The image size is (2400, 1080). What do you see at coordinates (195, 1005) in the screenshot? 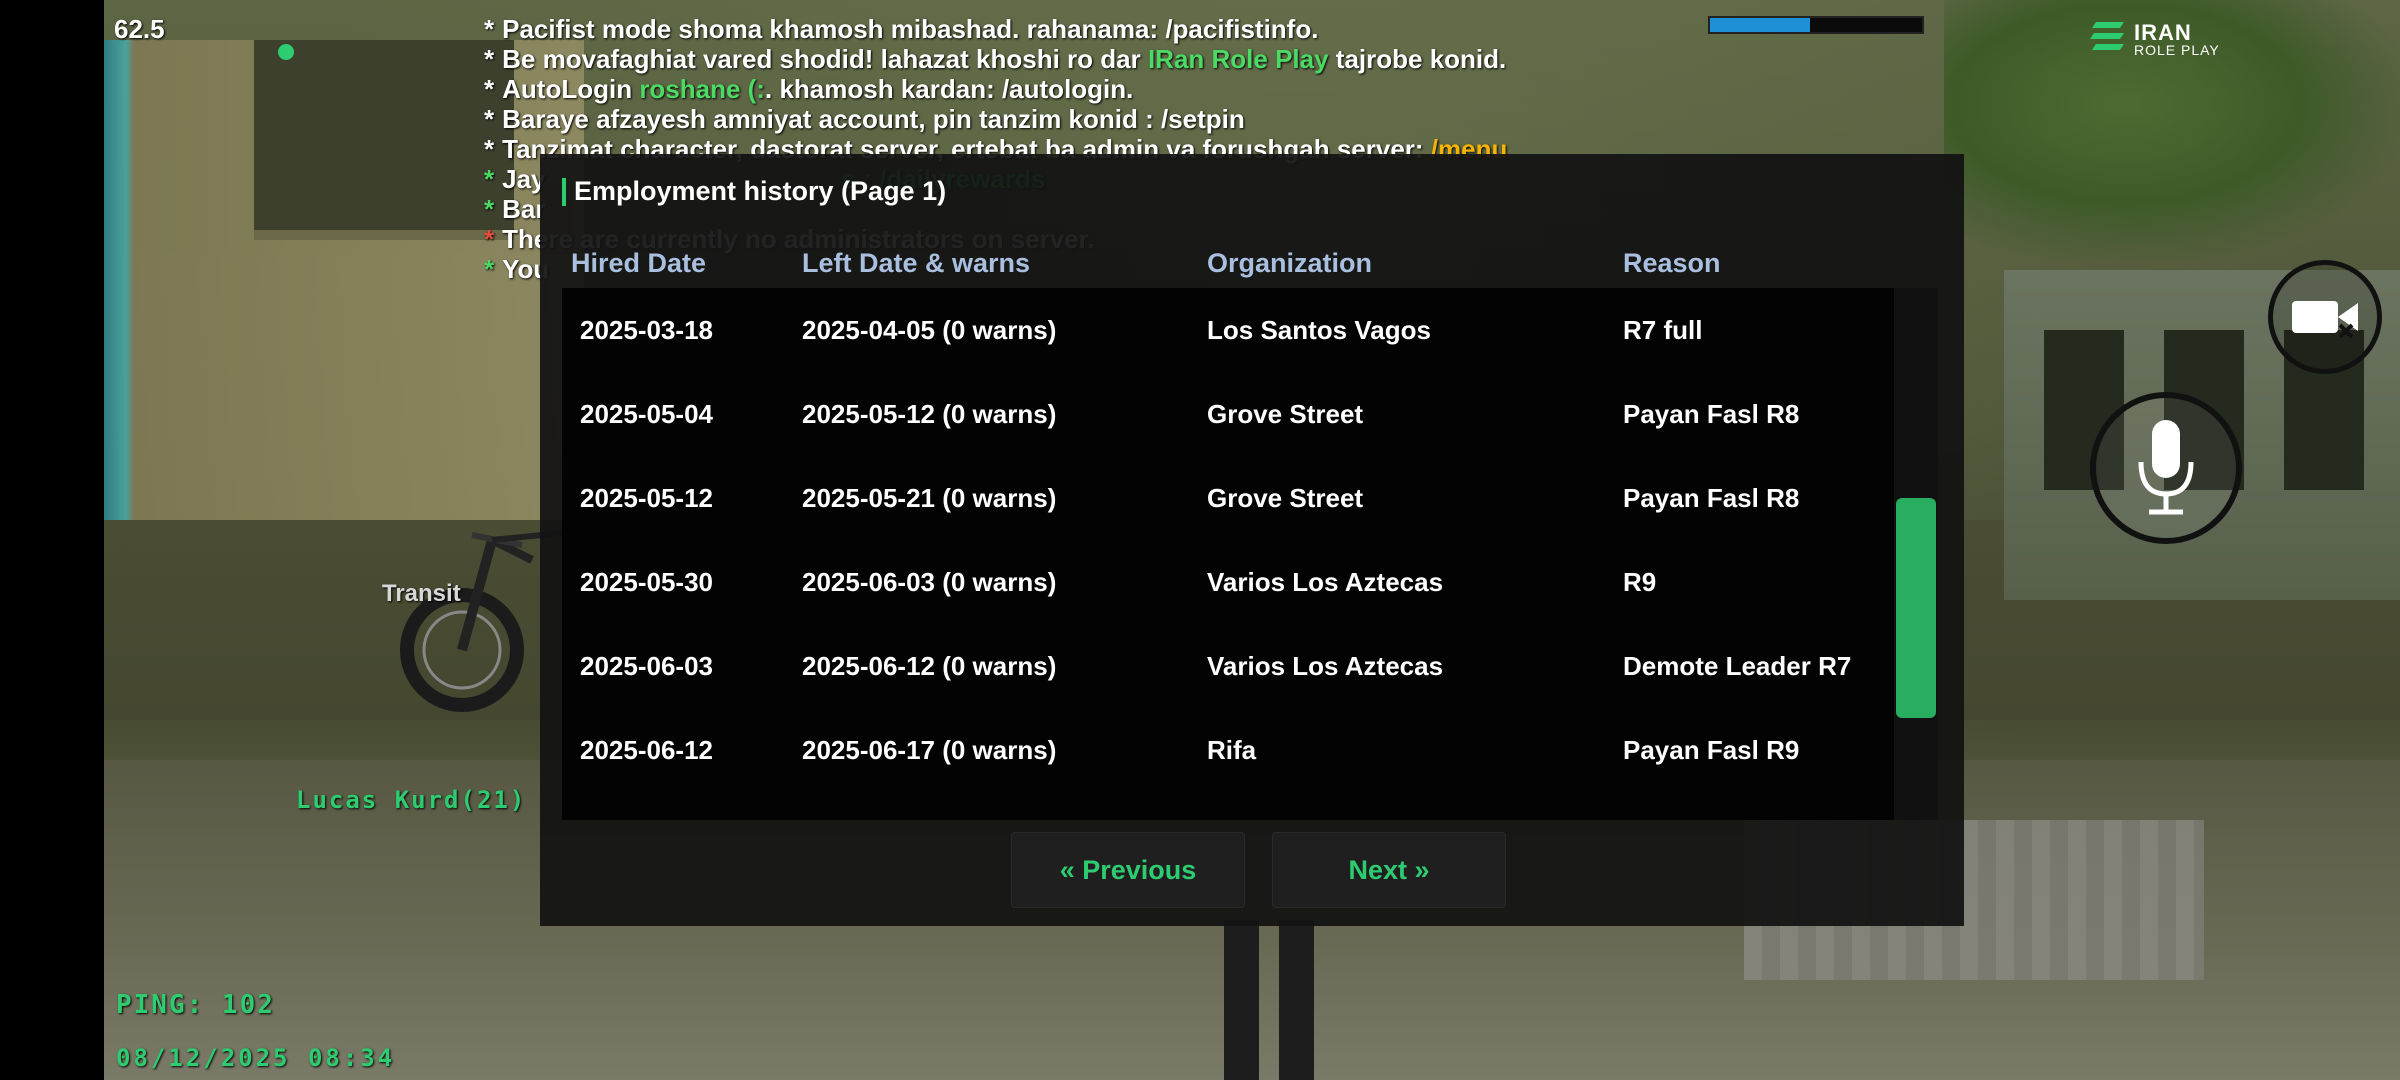
I see `ping-display: PING: 102` at bounding box center [195, 1005].